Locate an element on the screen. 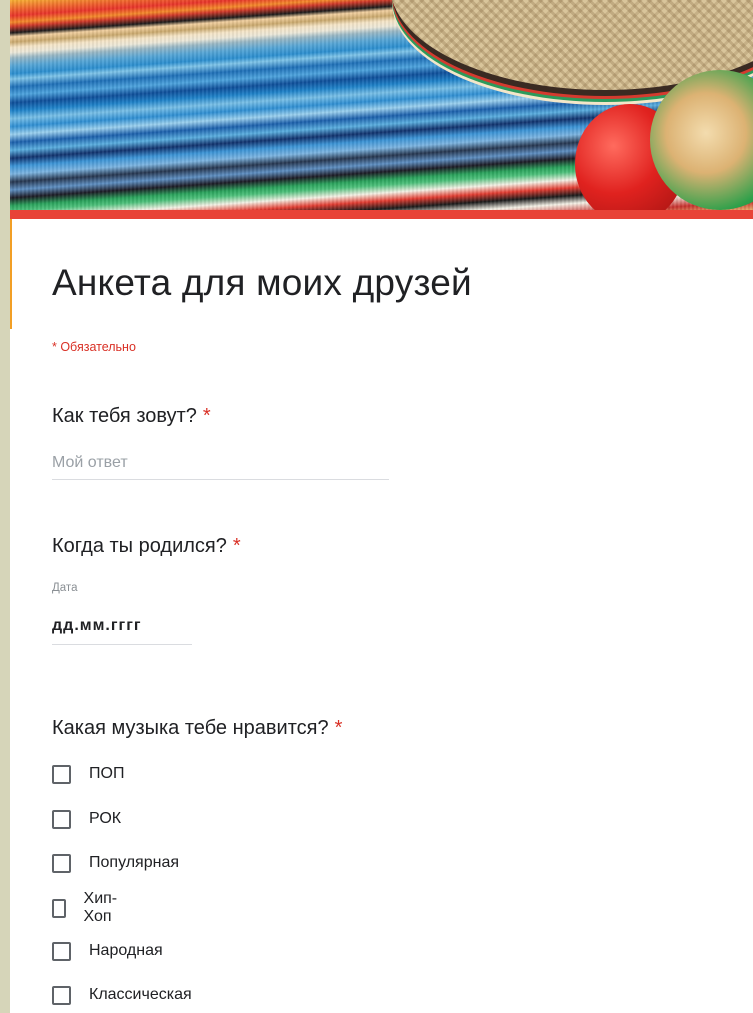 This screenshot has width=753, height=1013. name-input is located at coordinates (220, 463).